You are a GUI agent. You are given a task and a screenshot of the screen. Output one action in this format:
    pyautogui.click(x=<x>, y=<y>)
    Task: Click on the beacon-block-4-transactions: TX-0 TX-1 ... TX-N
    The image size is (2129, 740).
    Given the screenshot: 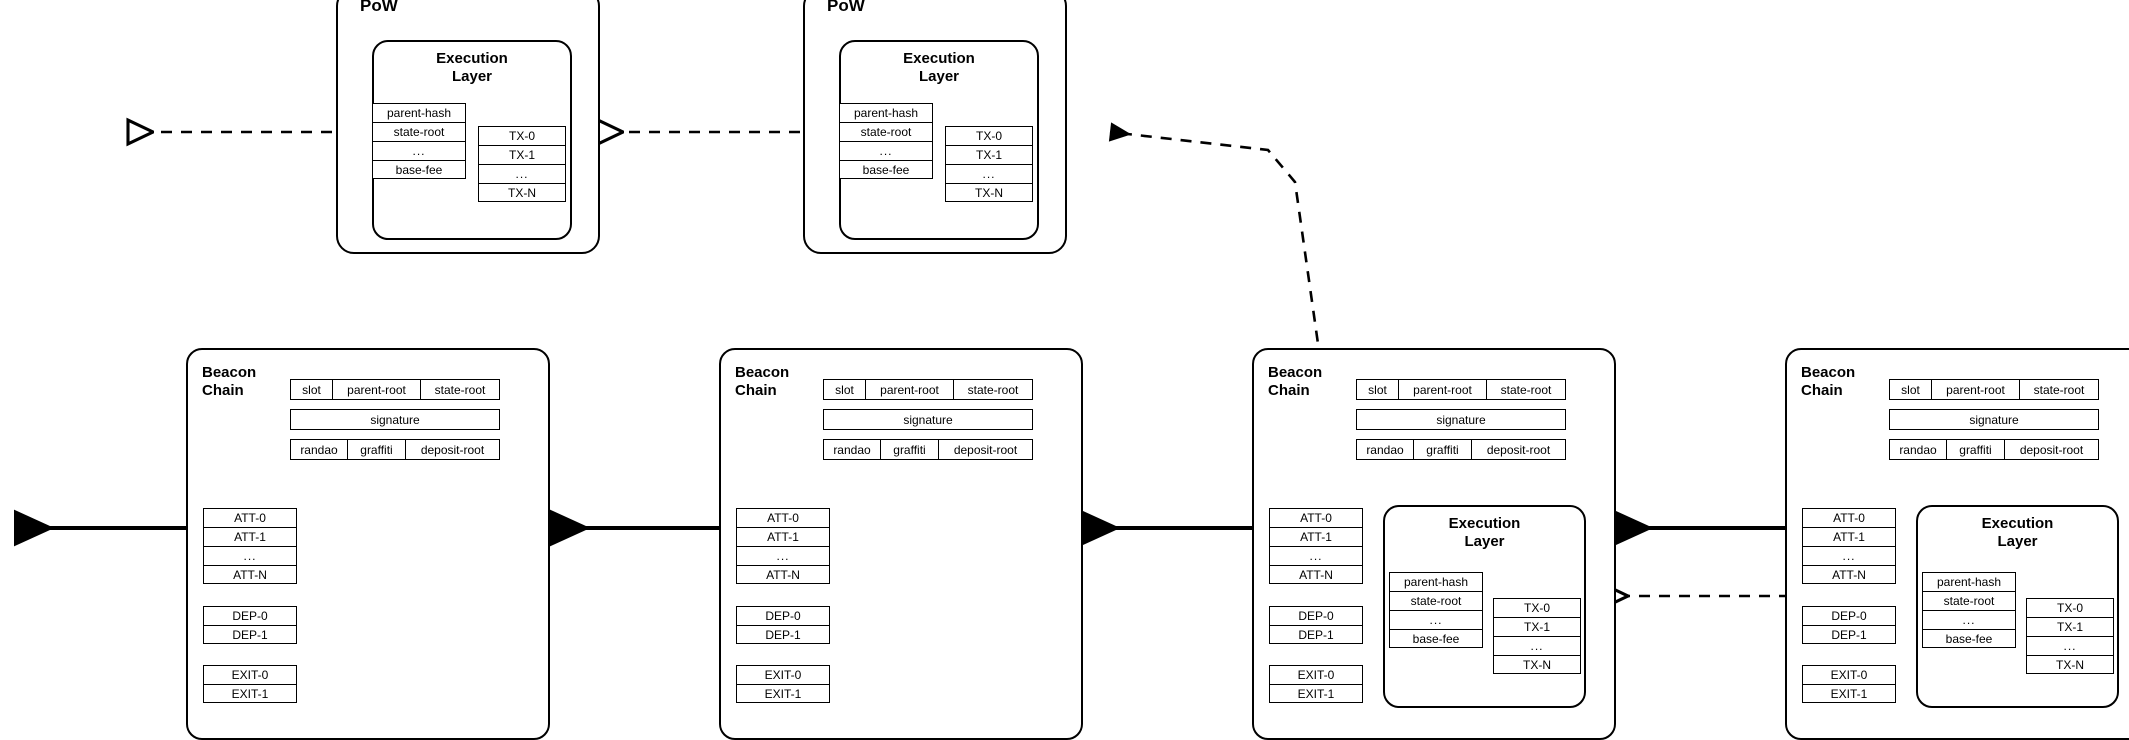 What is the action you would take?
    pyautogui.click(x=2070, y=636)
    